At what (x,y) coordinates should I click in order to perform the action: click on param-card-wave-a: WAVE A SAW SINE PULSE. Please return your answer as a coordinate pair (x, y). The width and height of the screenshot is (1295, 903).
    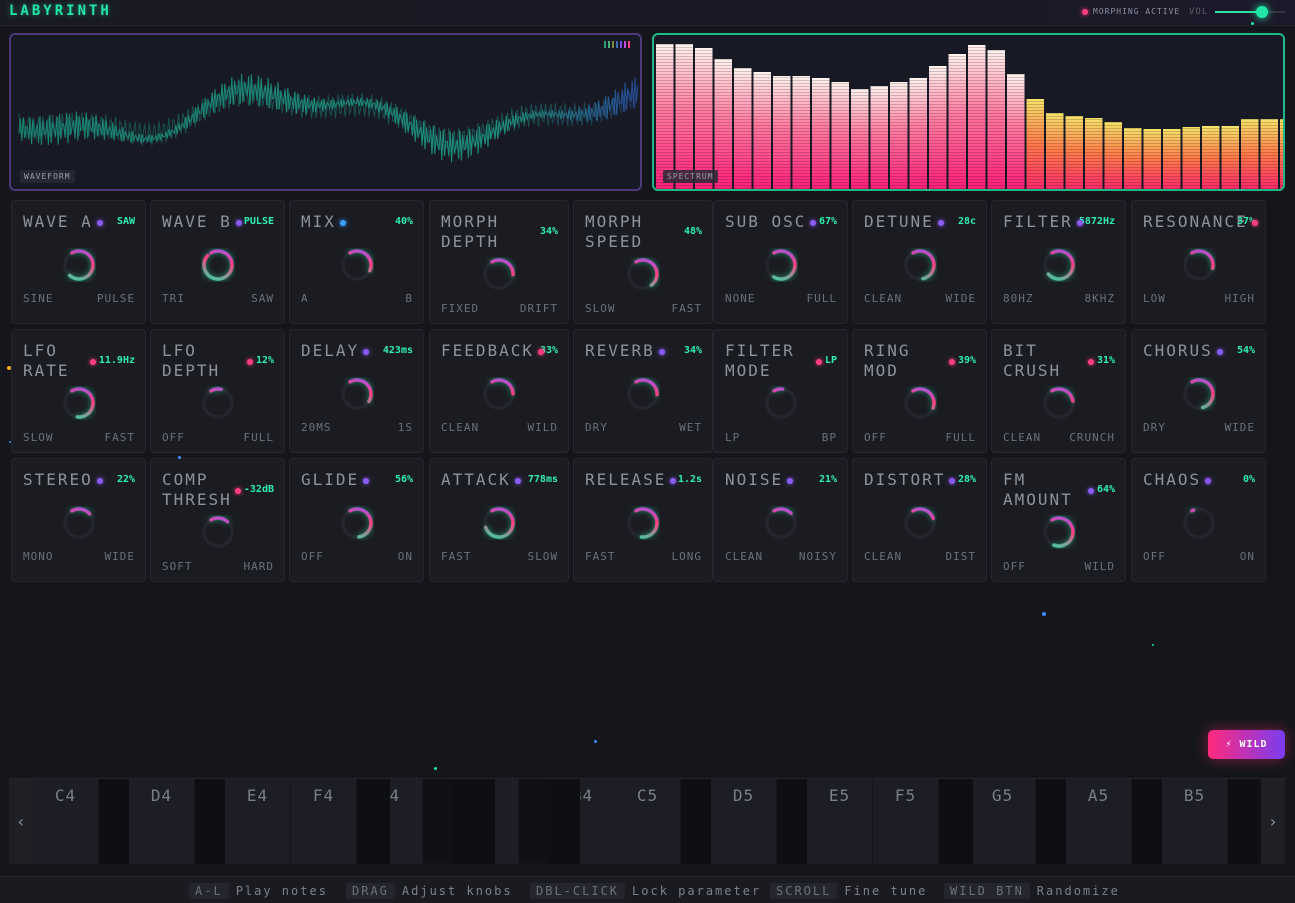
    Looking at the image, I should click on (78, 262).